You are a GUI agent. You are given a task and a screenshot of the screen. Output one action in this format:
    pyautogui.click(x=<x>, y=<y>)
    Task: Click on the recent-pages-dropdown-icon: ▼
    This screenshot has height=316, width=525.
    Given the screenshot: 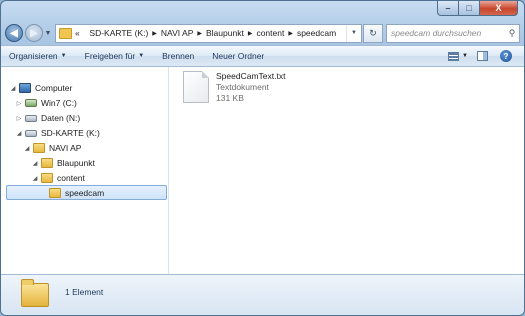 What is the action you would take?
    pyautogui.click(x=48, y=33)
    